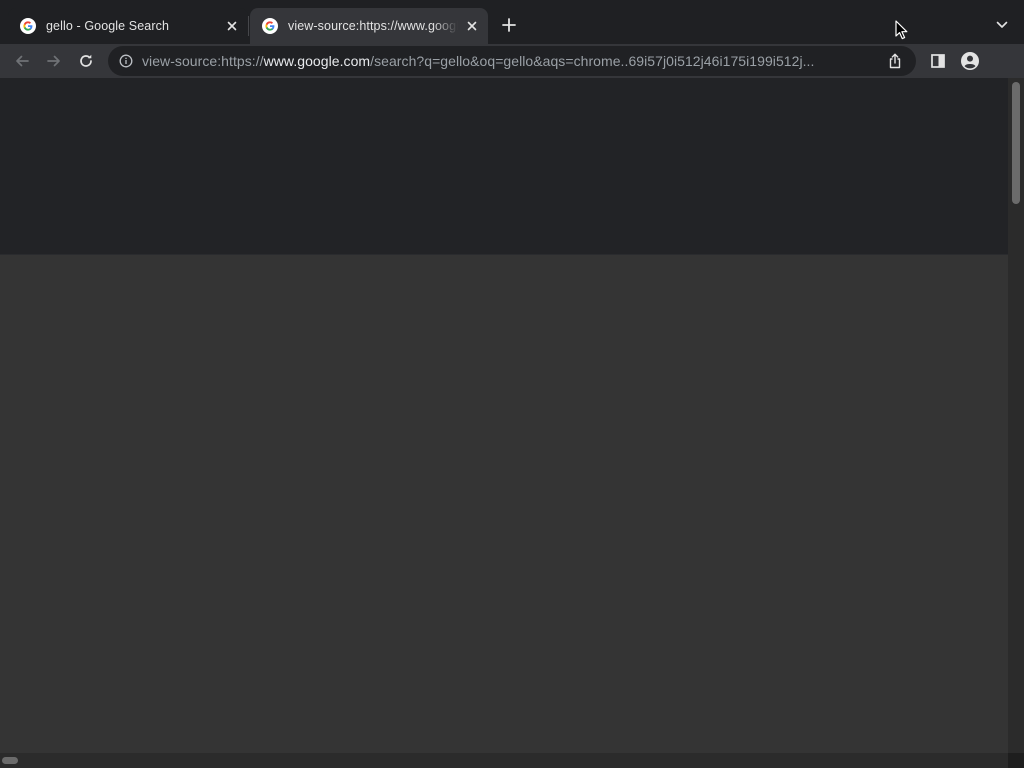  Describe the element at coordinates (10, 760) in the screenshot. I see `horizontal-scrollbar-thumb` at that location.